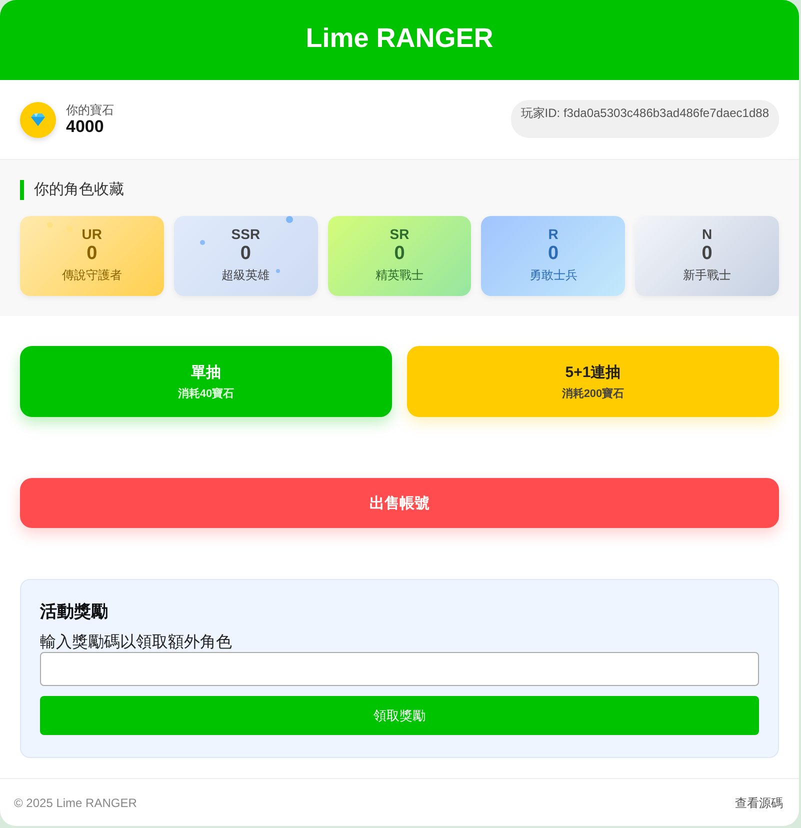 This screenshot has width=801, height=828. I want to click on rarity-label: UR, so click(92, 234).